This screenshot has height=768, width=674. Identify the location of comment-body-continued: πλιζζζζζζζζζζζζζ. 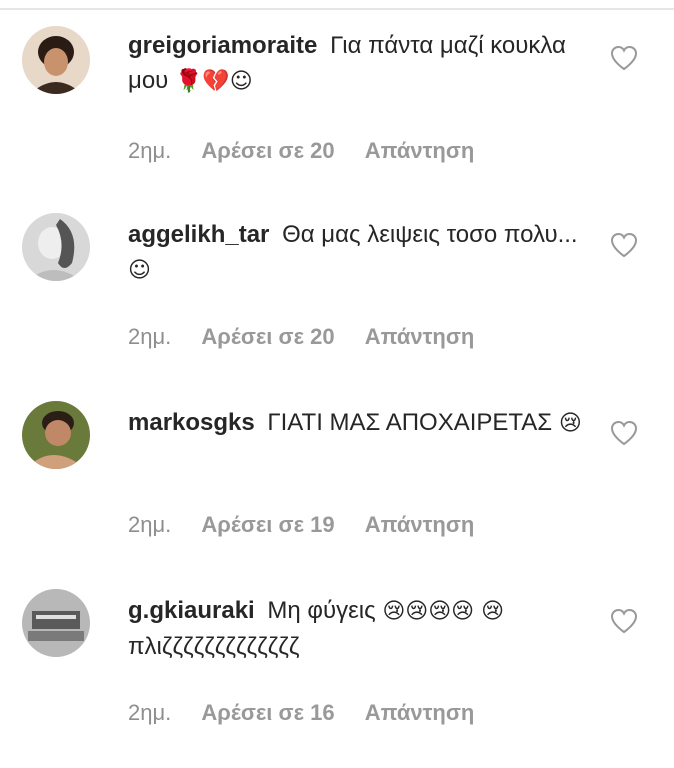
(214, 646).